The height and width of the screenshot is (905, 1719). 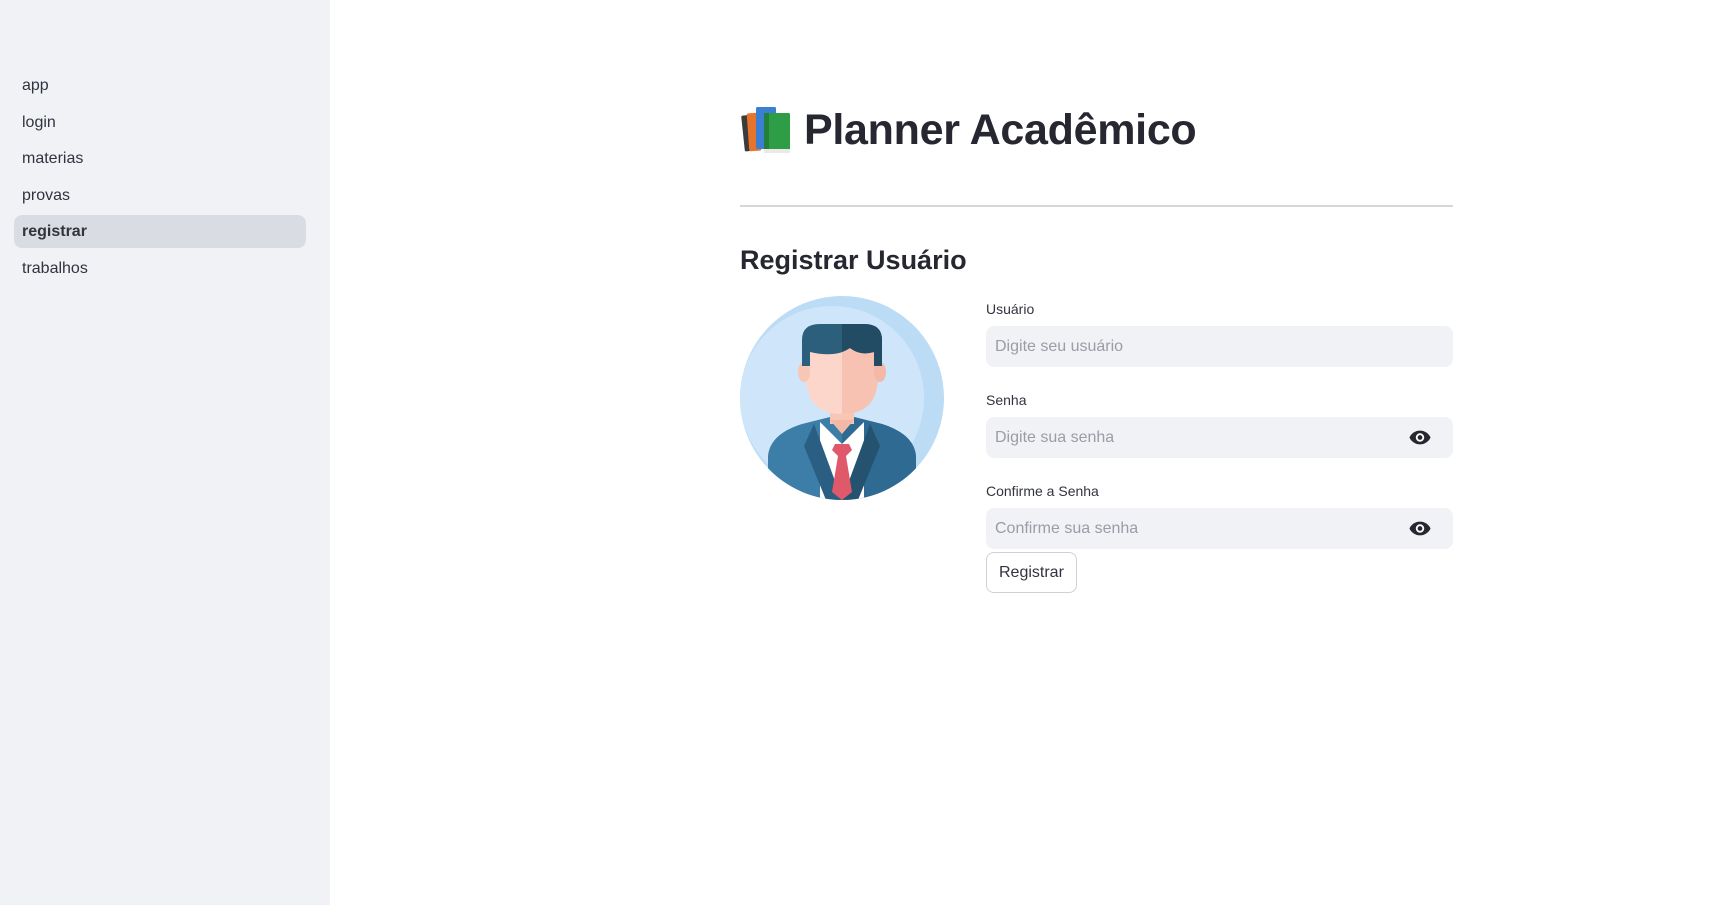 I want to click on sidebar-item-login: login, so click(x=160, y=122).